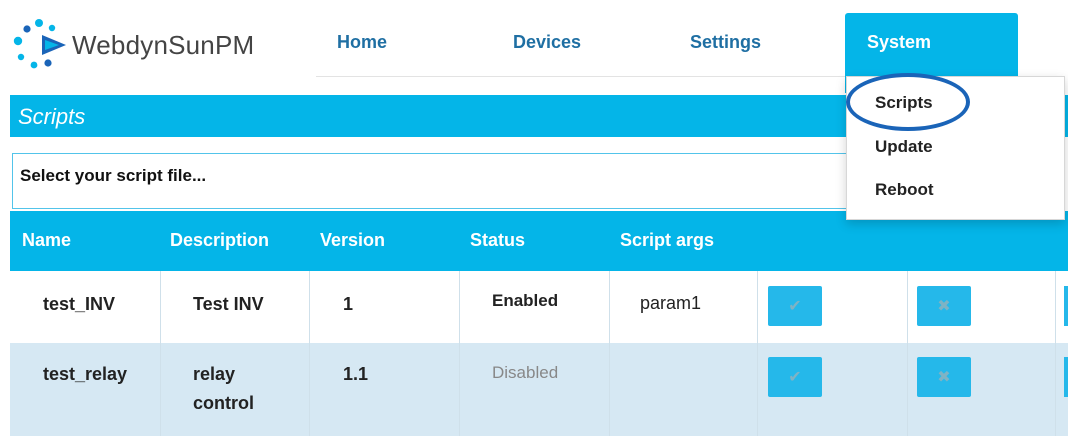 The width and height of the screenshot is (1068, 436). What do you see at coordinates (904, 190) in the screenshot?
I see `menu-item-reboot: Reboot` at bounding box center [904, 190].